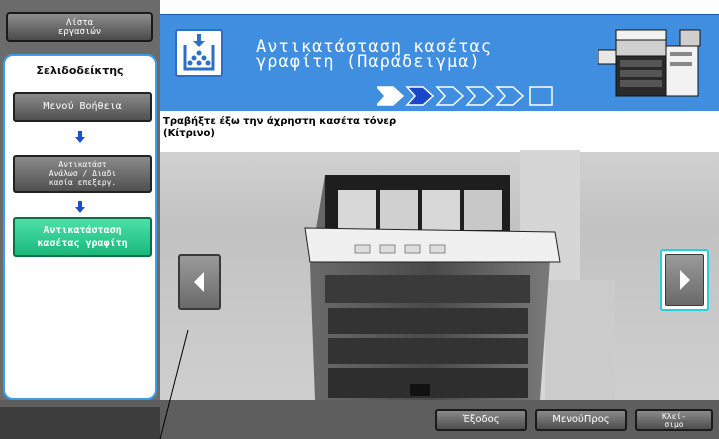 The image size is (719, 439). I want to click on bookmark-title: Σελιδοδείκτης, so click(80, 70).